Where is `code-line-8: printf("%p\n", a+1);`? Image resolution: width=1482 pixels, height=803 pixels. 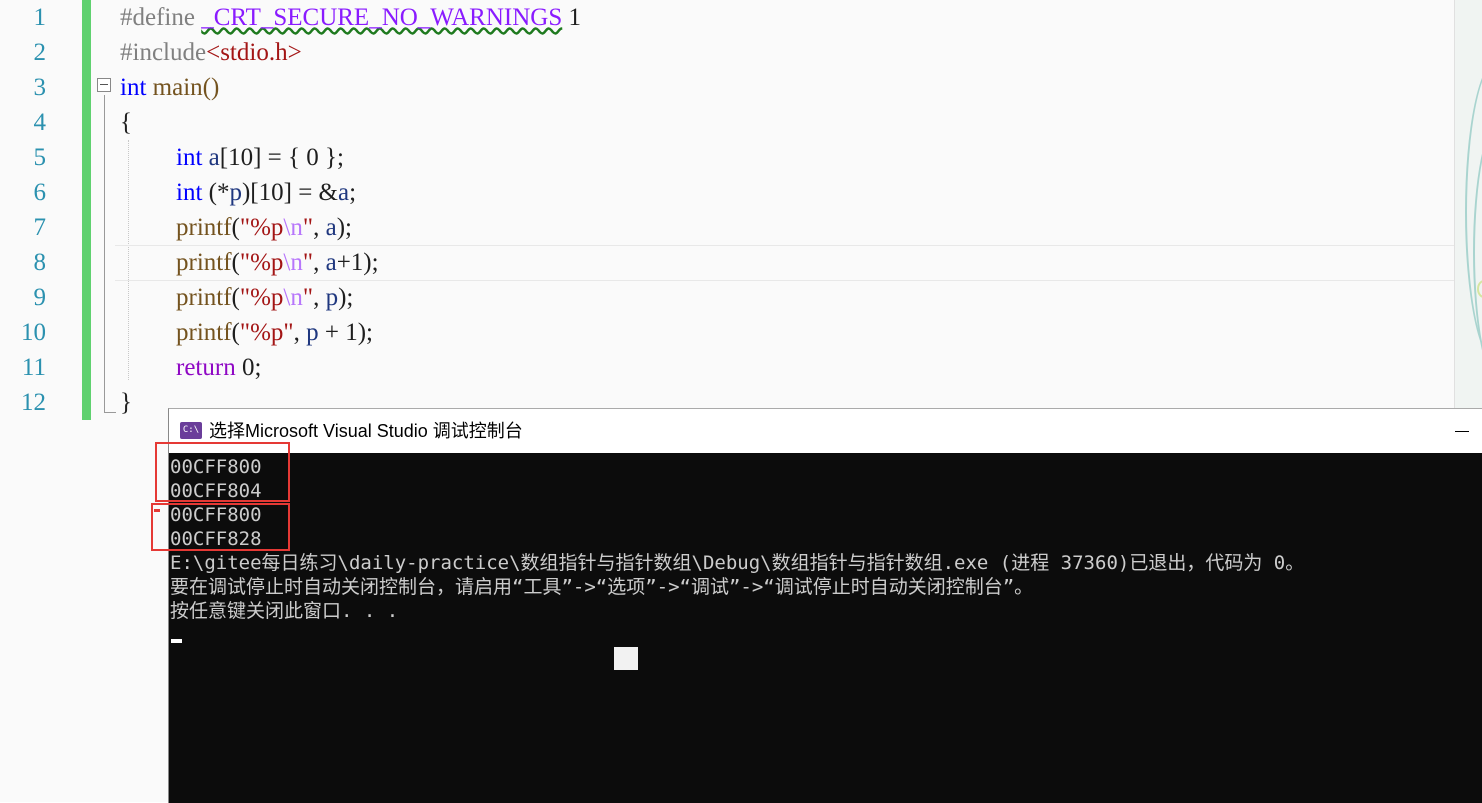 code-line-8: printf("%p\n", a+1); is located at coordinates (277, 262).